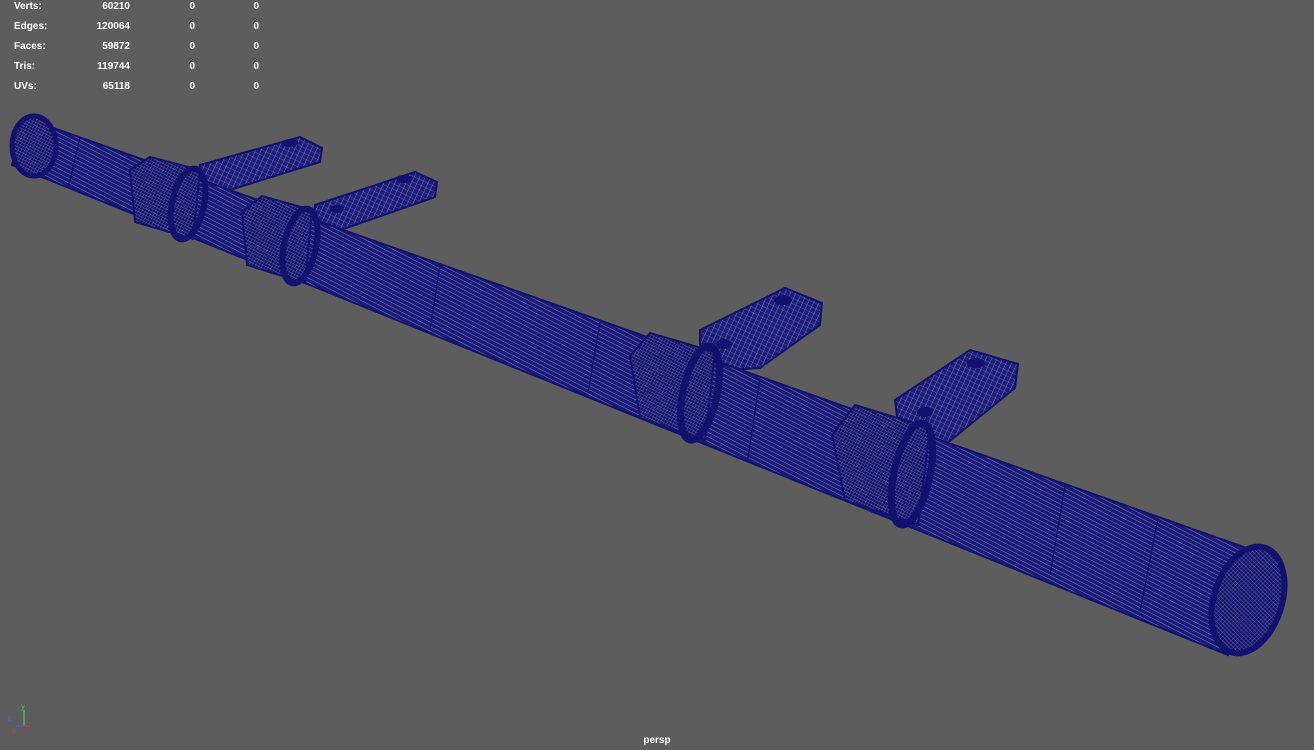 Image resolution: width=1314 pixels, height=750 pixels. Describe the element at coordinates (14, 730) in the screenshot. I see `axis-x-label: x` at that location.